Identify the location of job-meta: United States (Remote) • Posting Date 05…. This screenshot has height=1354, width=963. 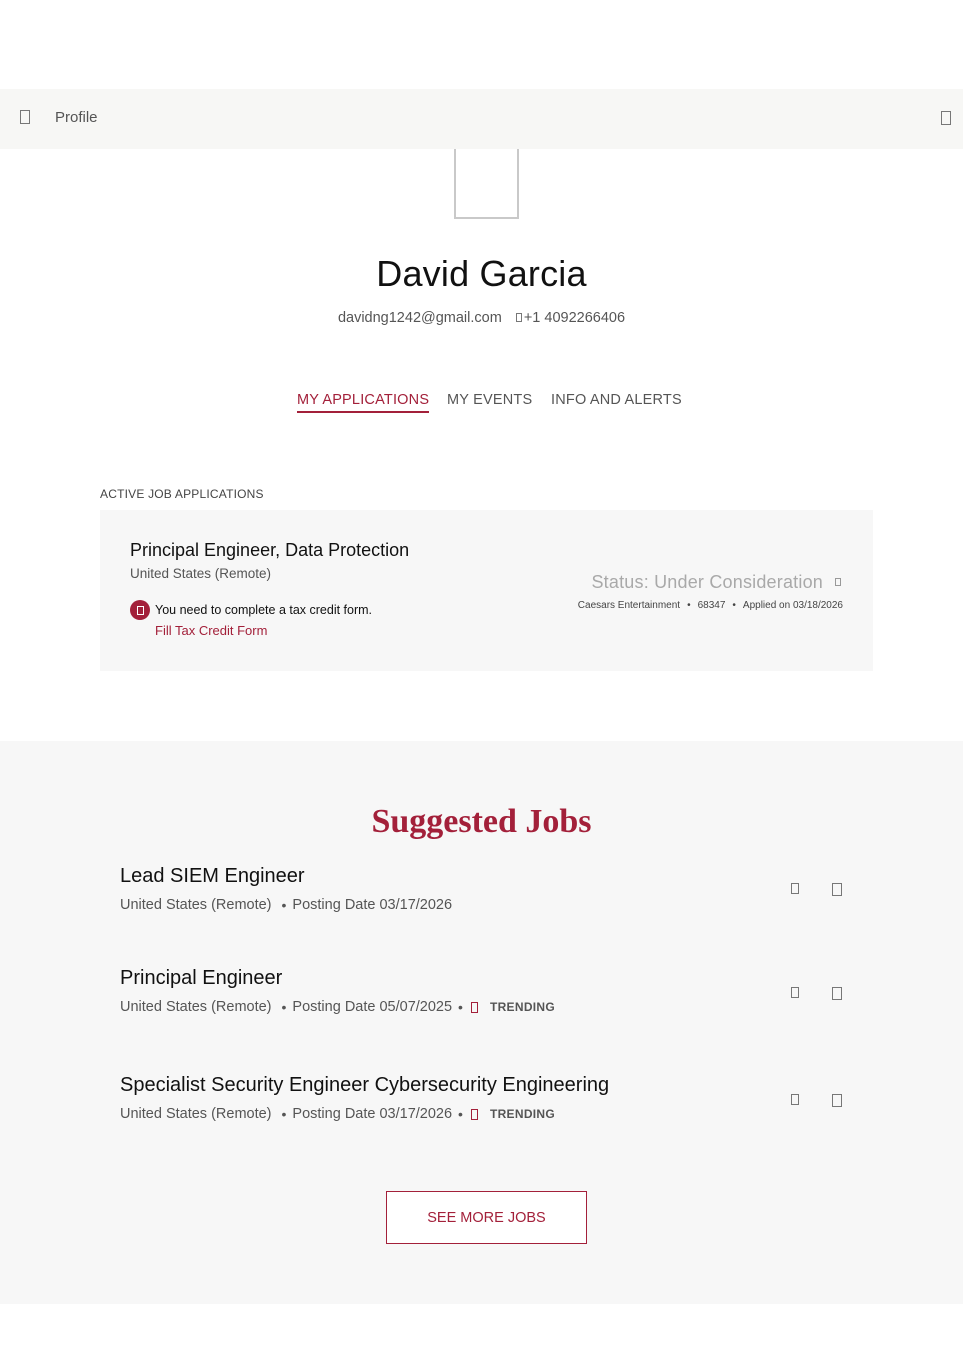
(490, 1007).